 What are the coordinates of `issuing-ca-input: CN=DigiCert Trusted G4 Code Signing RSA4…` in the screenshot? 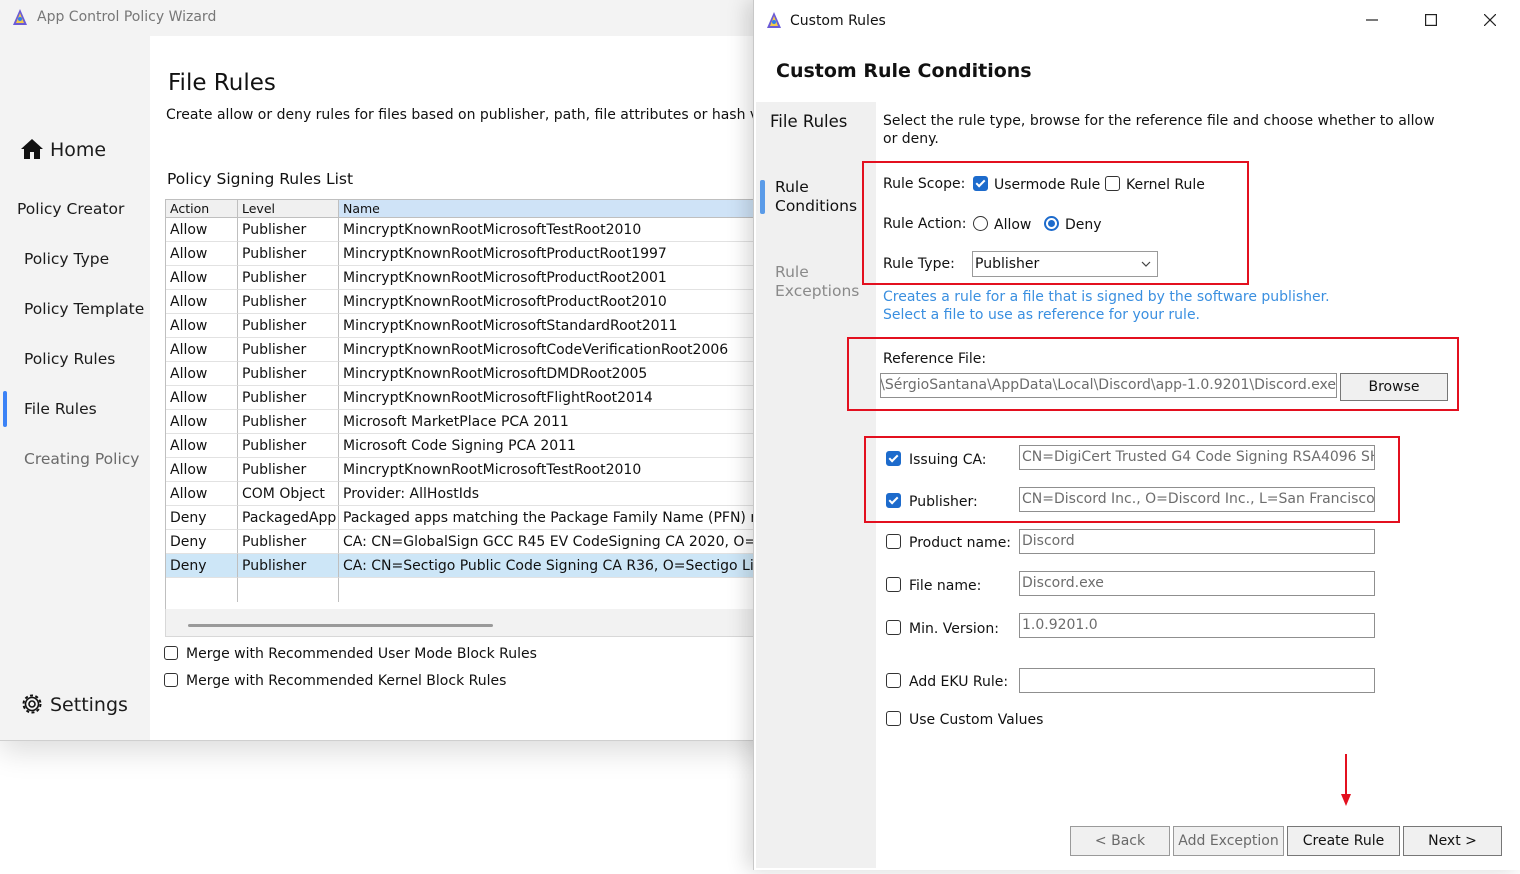 It's located at (1197, 457).